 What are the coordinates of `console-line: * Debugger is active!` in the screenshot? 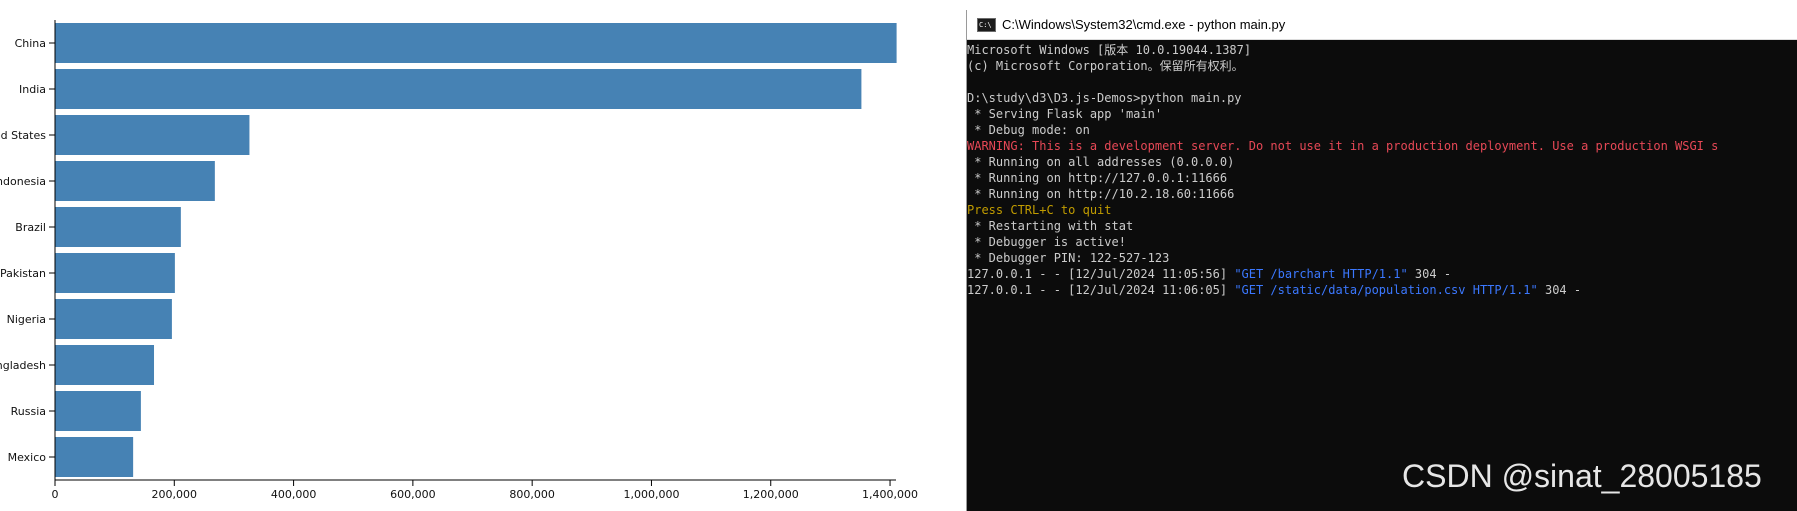 It's located at (1046, 242).